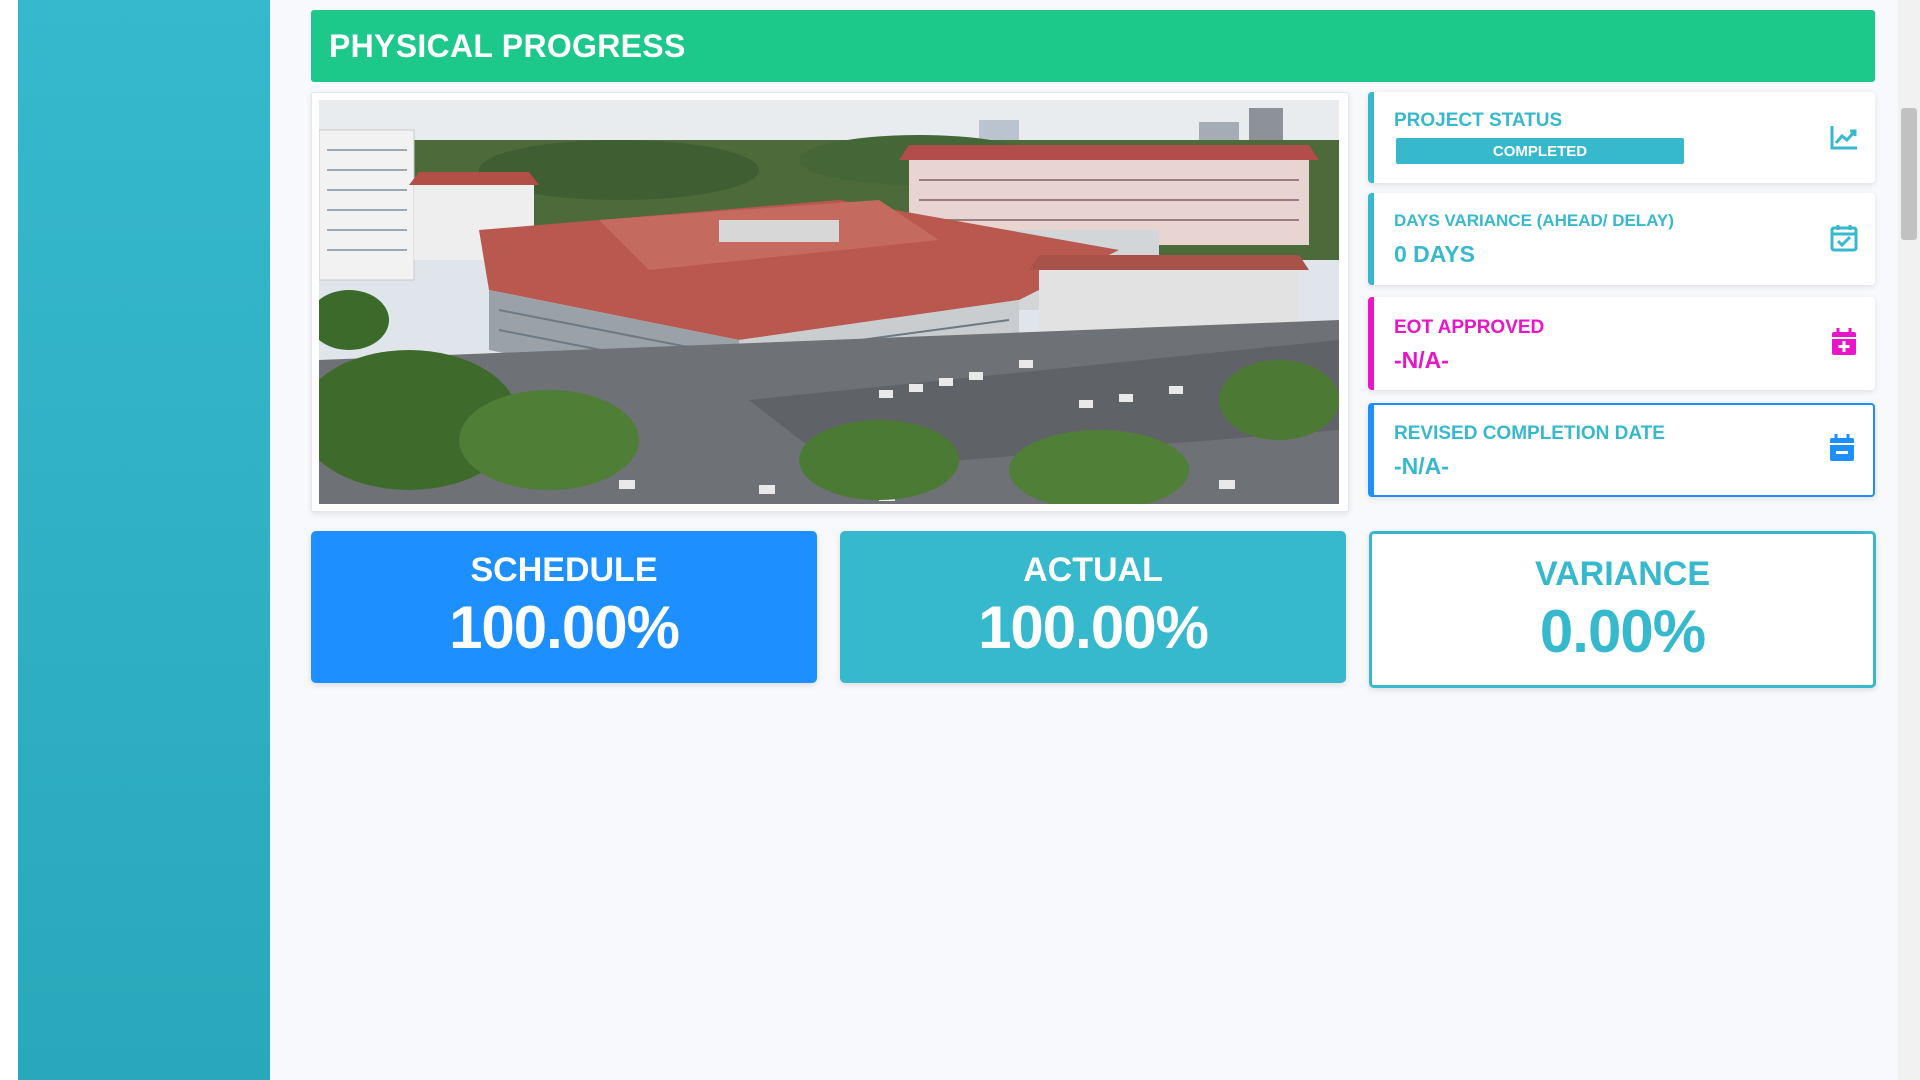  What do you see at coordinates (1540, 151) in the screenshot?
I see `status-badge: COMPLETED` at bounding box center [1540, 151].